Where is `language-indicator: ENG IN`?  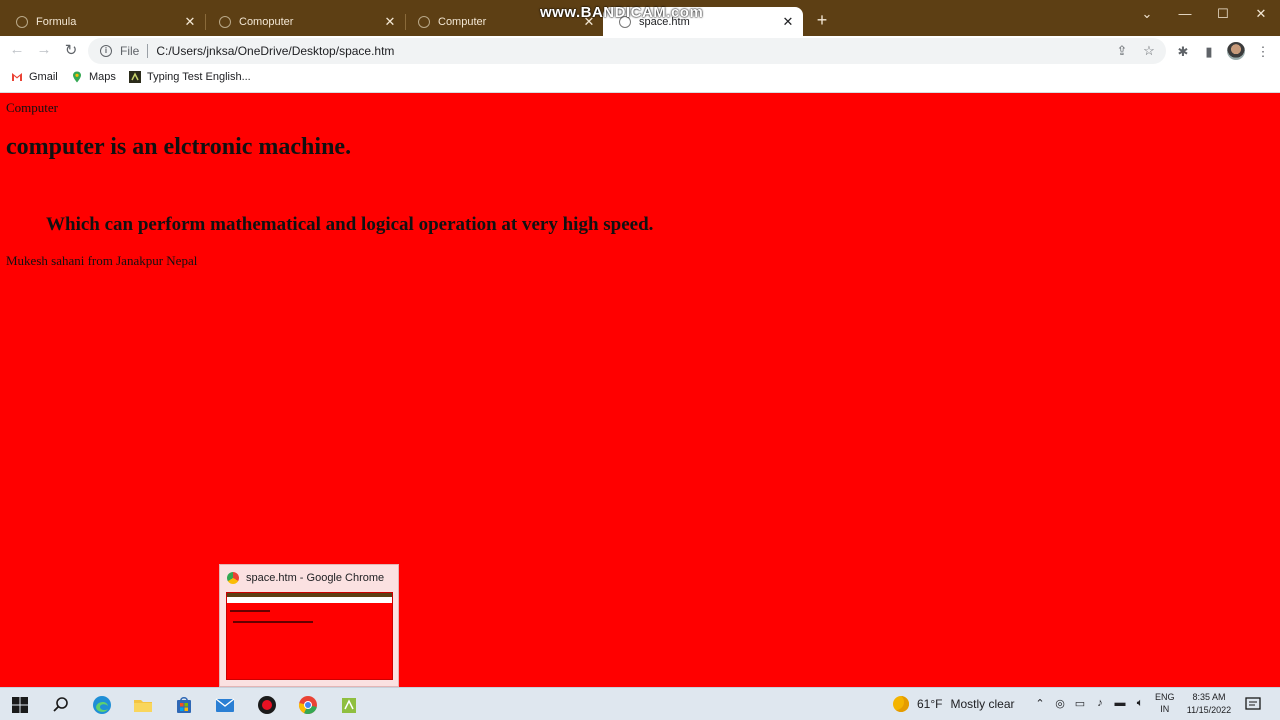 language-indicator: ENG IN is located at coordinates (1165, 703).